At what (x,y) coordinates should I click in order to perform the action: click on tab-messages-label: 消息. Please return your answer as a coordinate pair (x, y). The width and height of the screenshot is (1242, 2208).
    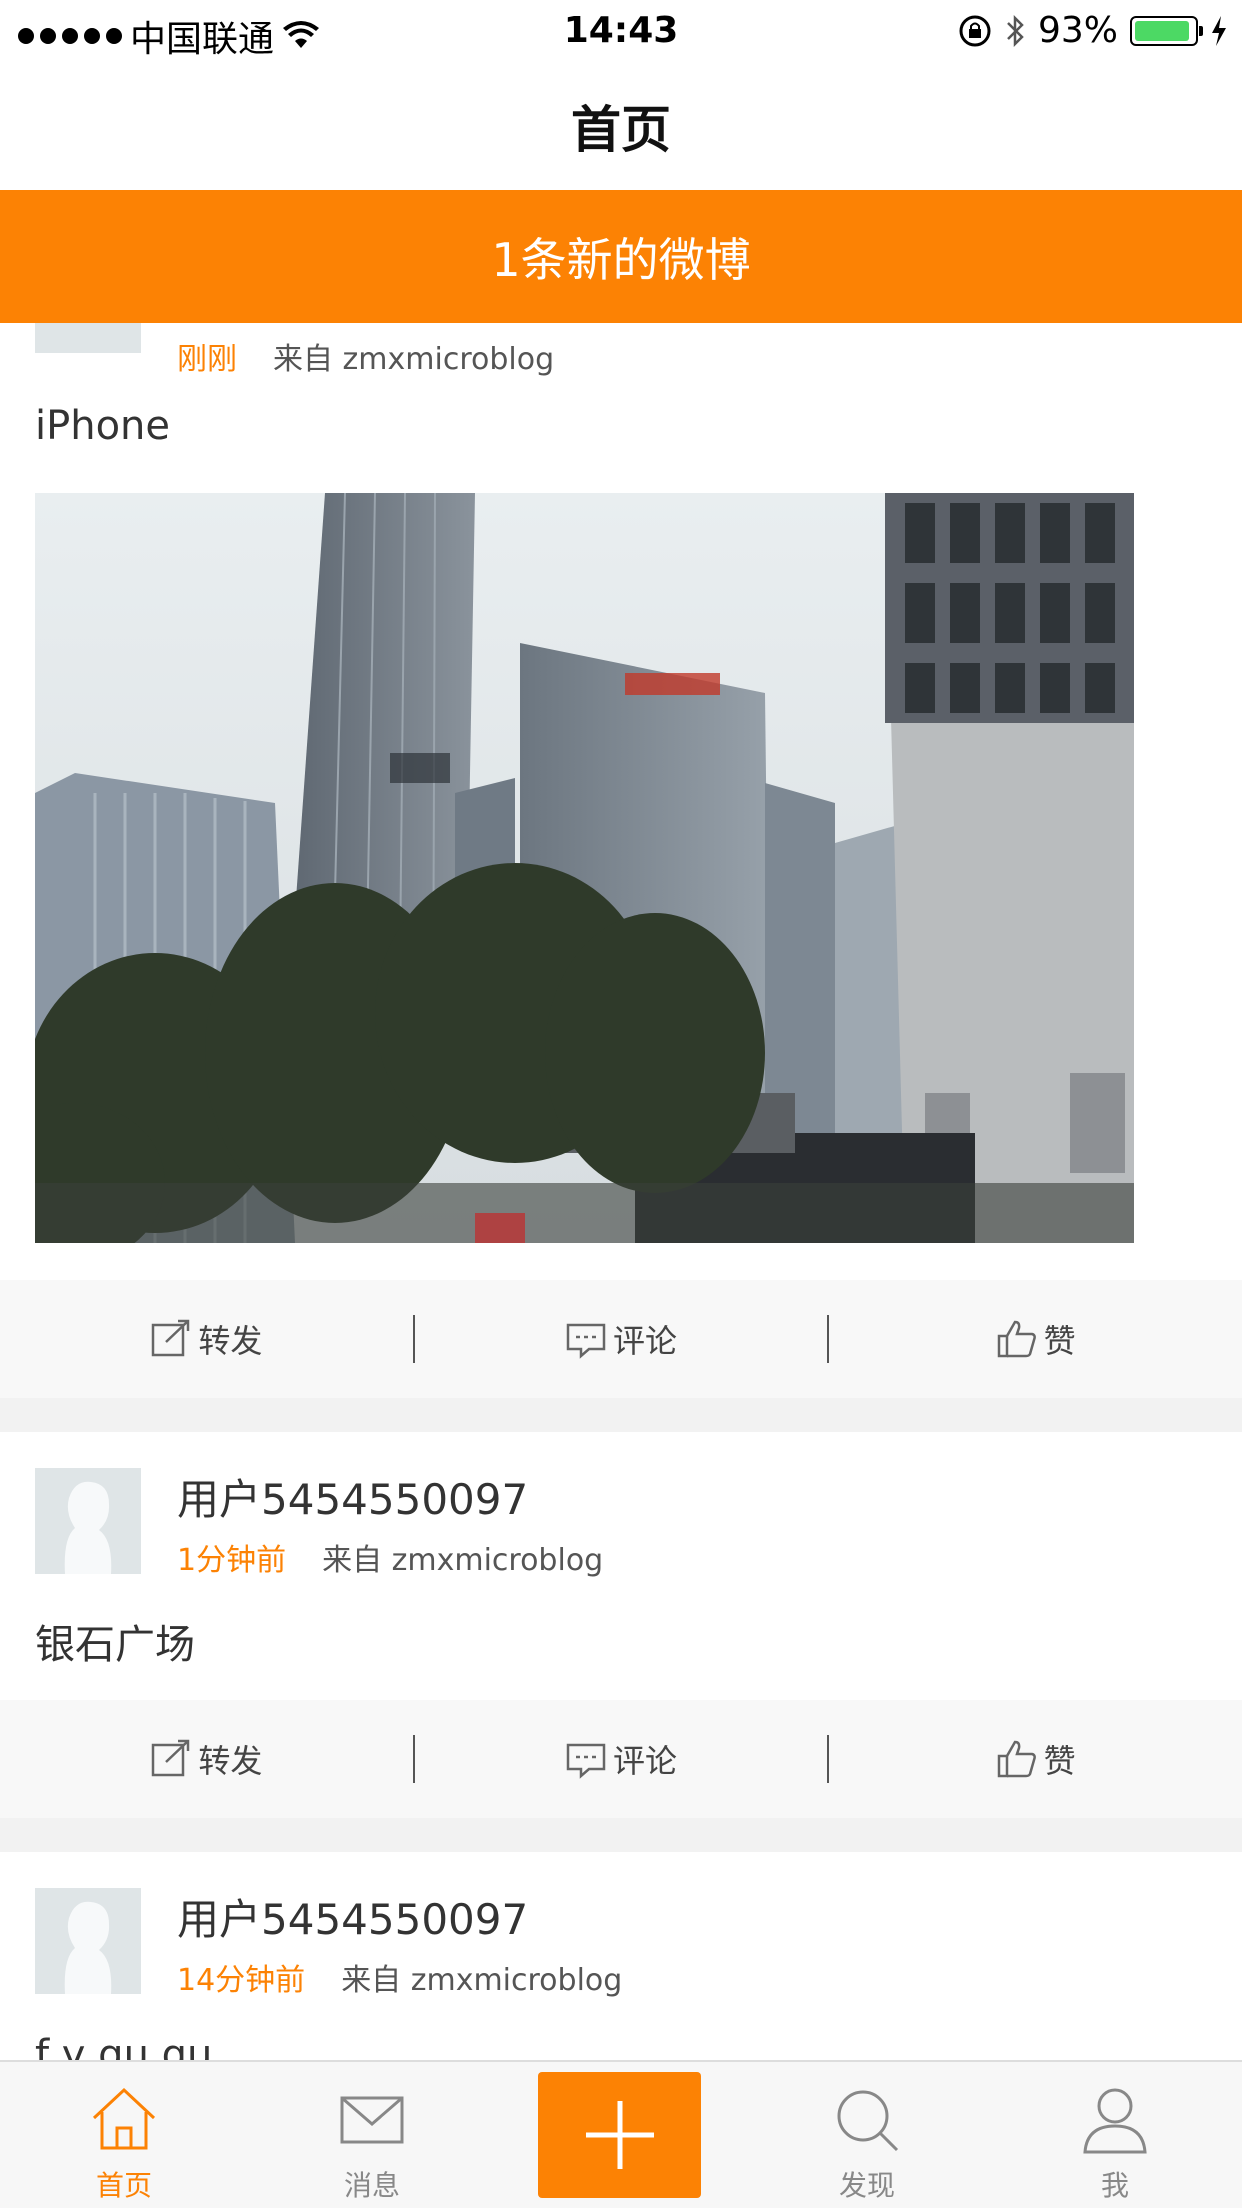
    Looking at the image, I should click on (371, 2185).